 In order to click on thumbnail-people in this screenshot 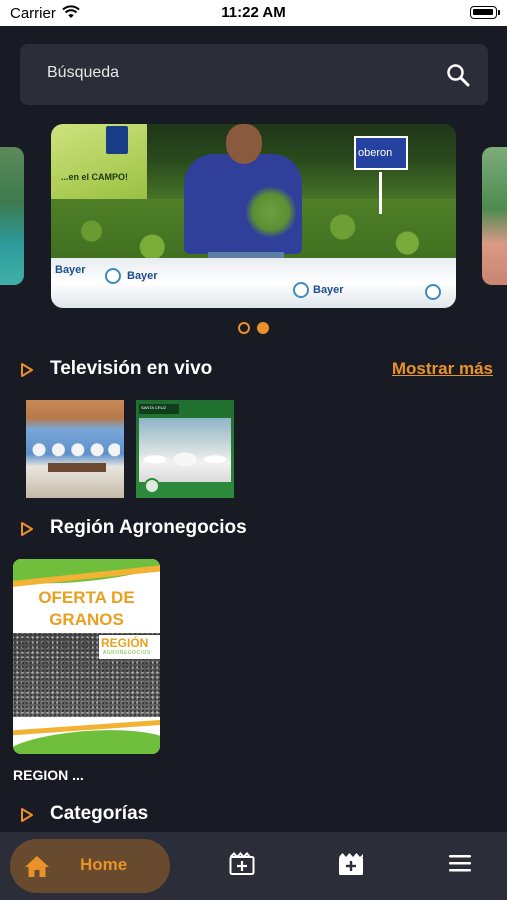, I will do `click(185, 457)`.